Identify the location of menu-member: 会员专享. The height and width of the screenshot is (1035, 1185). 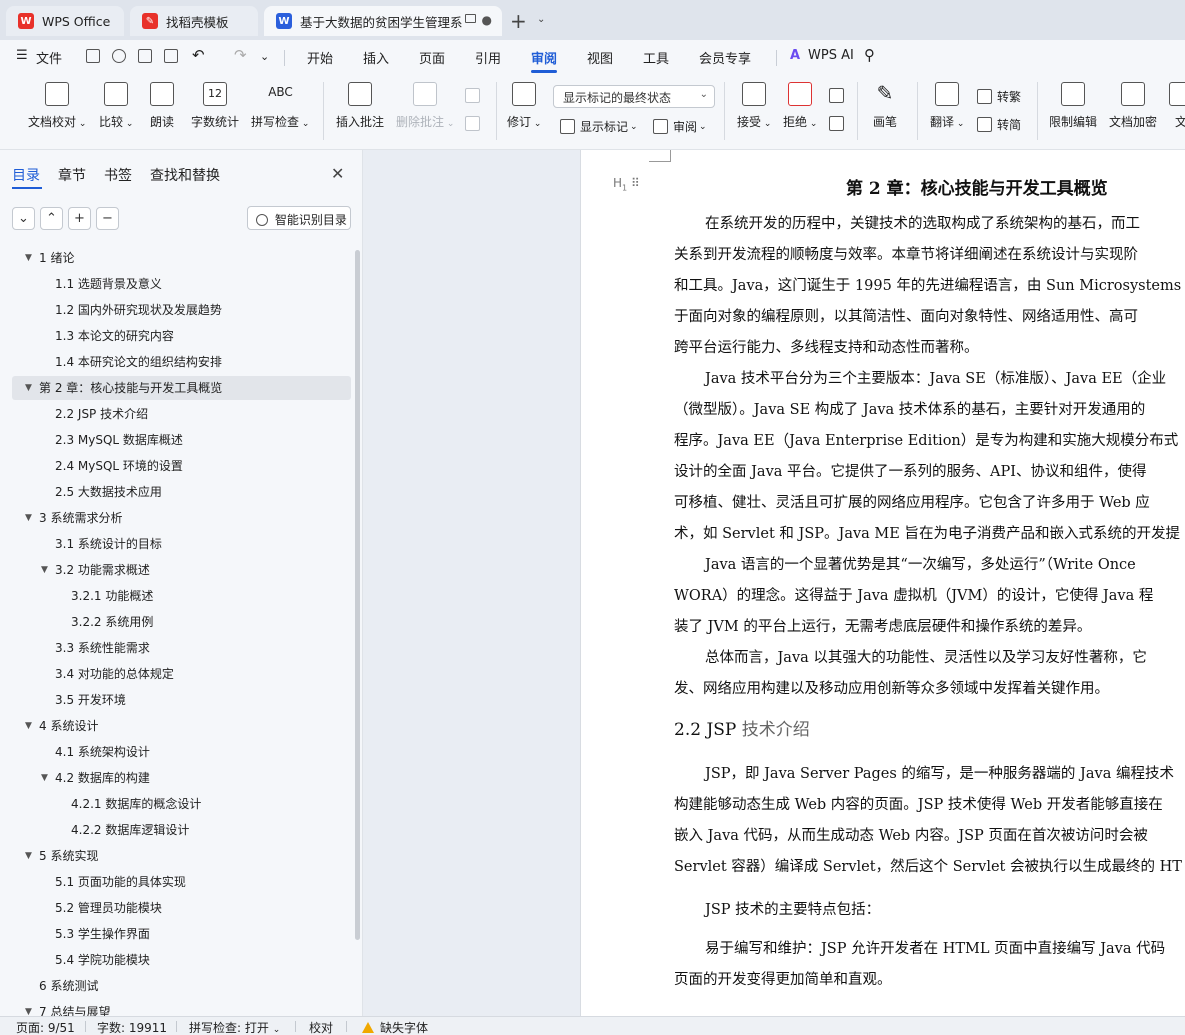
(725, 57).